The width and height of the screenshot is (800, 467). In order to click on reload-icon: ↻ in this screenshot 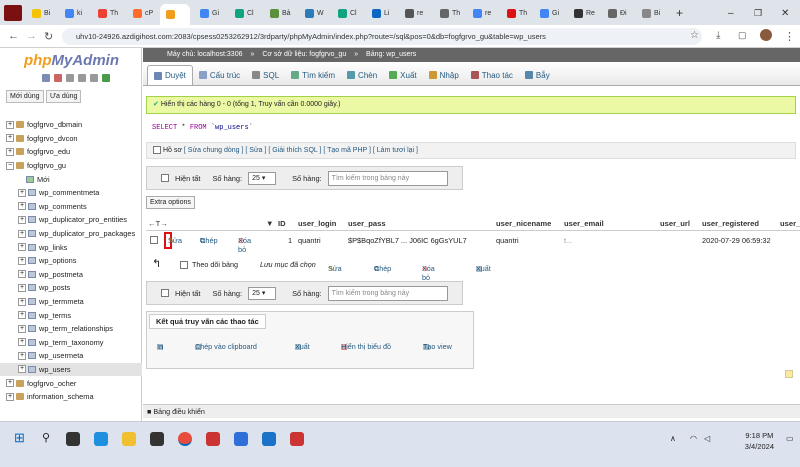, I will do `click(48, 36)`.